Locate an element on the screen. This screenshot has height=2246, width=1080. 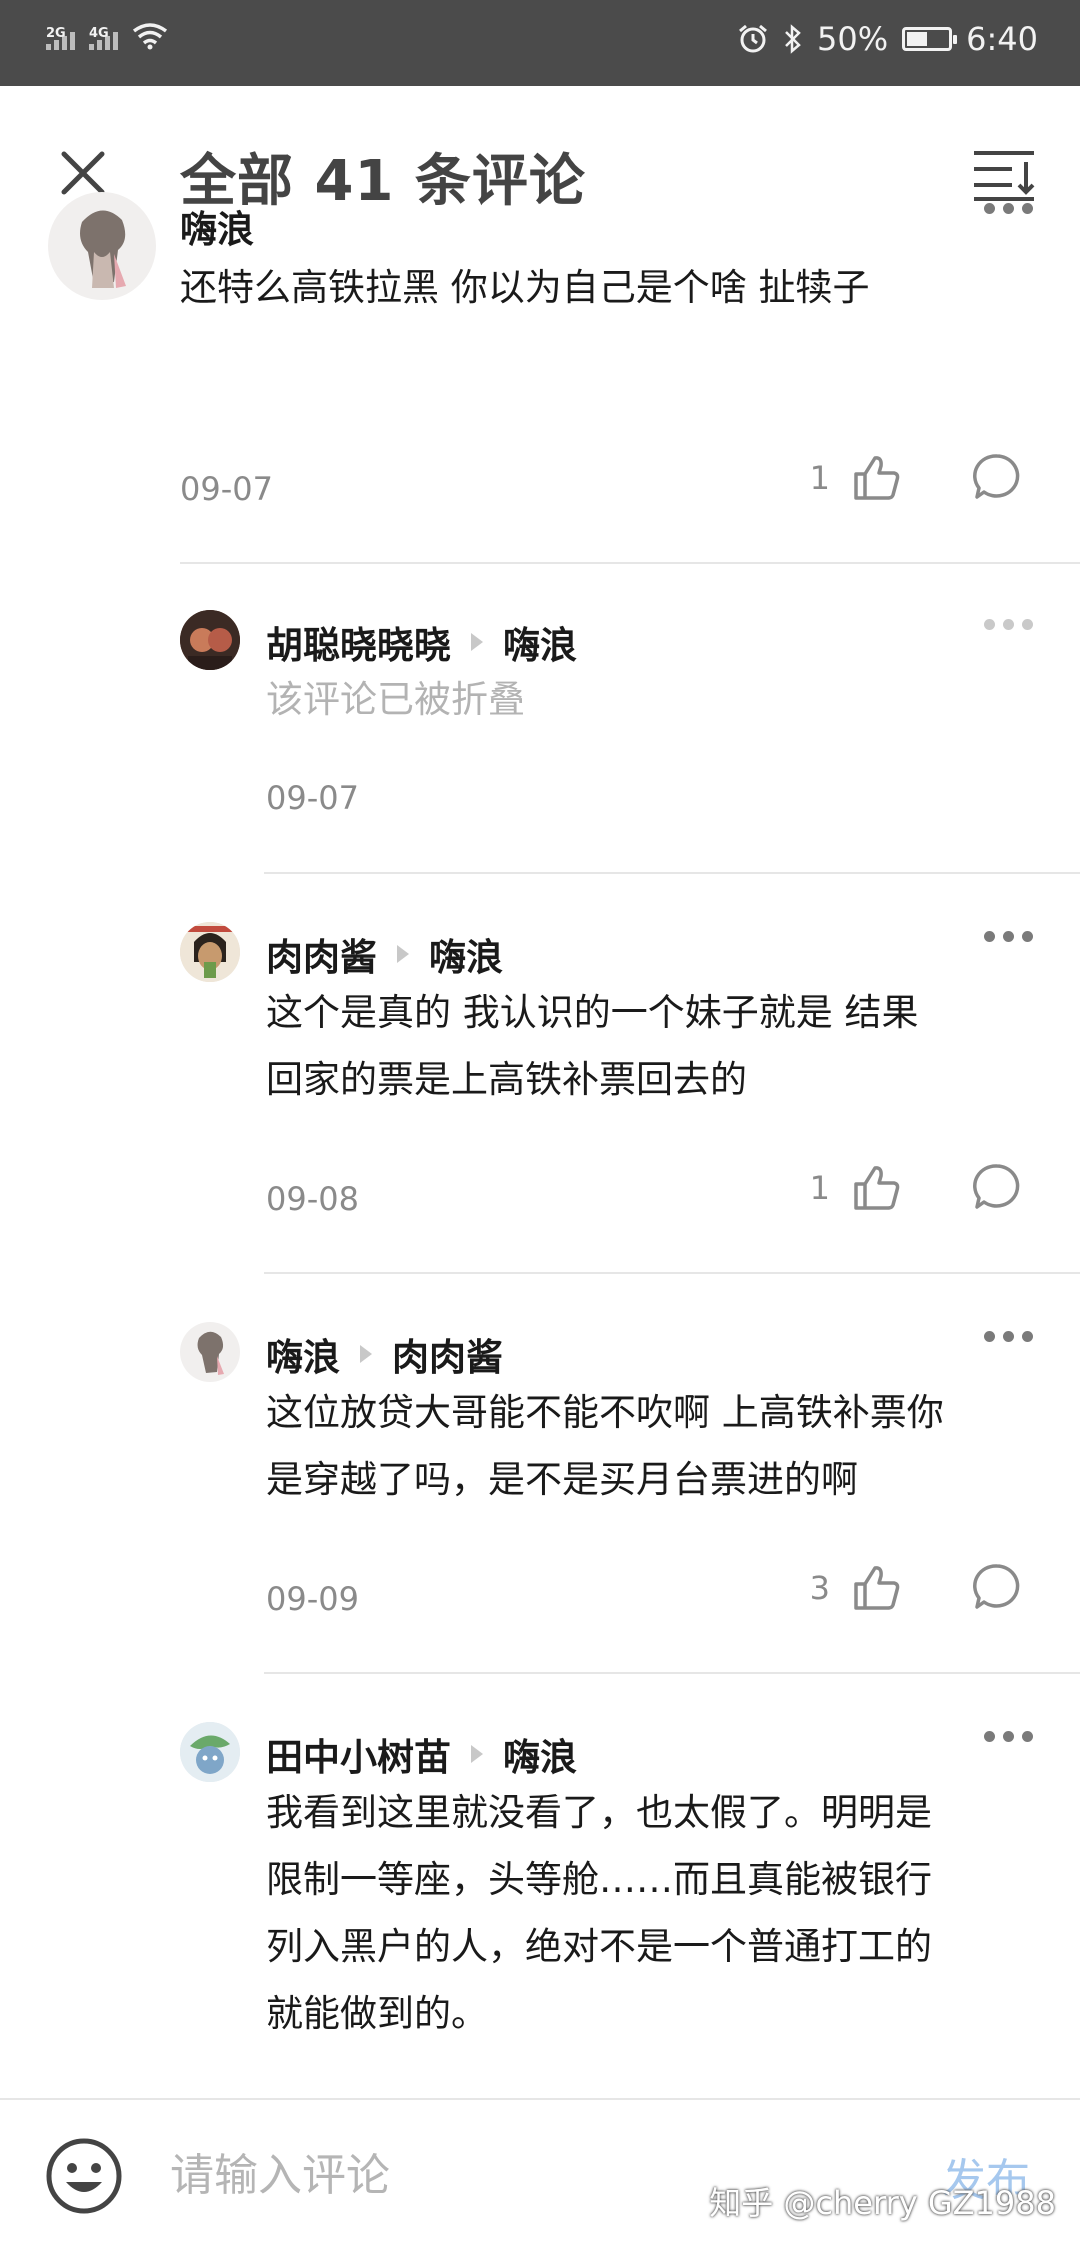
comment-author: 嗨浪 is located at coordinates (217, 226).